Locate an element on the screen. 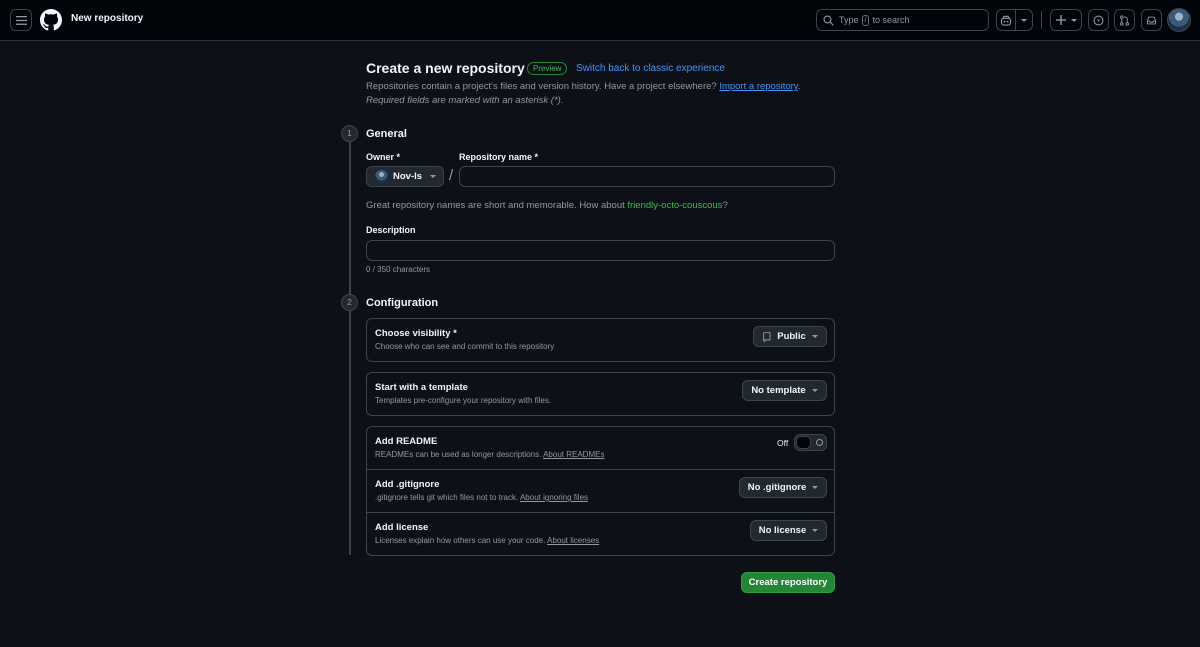  copilot-menu-button is located at coordinates (1024, 20).